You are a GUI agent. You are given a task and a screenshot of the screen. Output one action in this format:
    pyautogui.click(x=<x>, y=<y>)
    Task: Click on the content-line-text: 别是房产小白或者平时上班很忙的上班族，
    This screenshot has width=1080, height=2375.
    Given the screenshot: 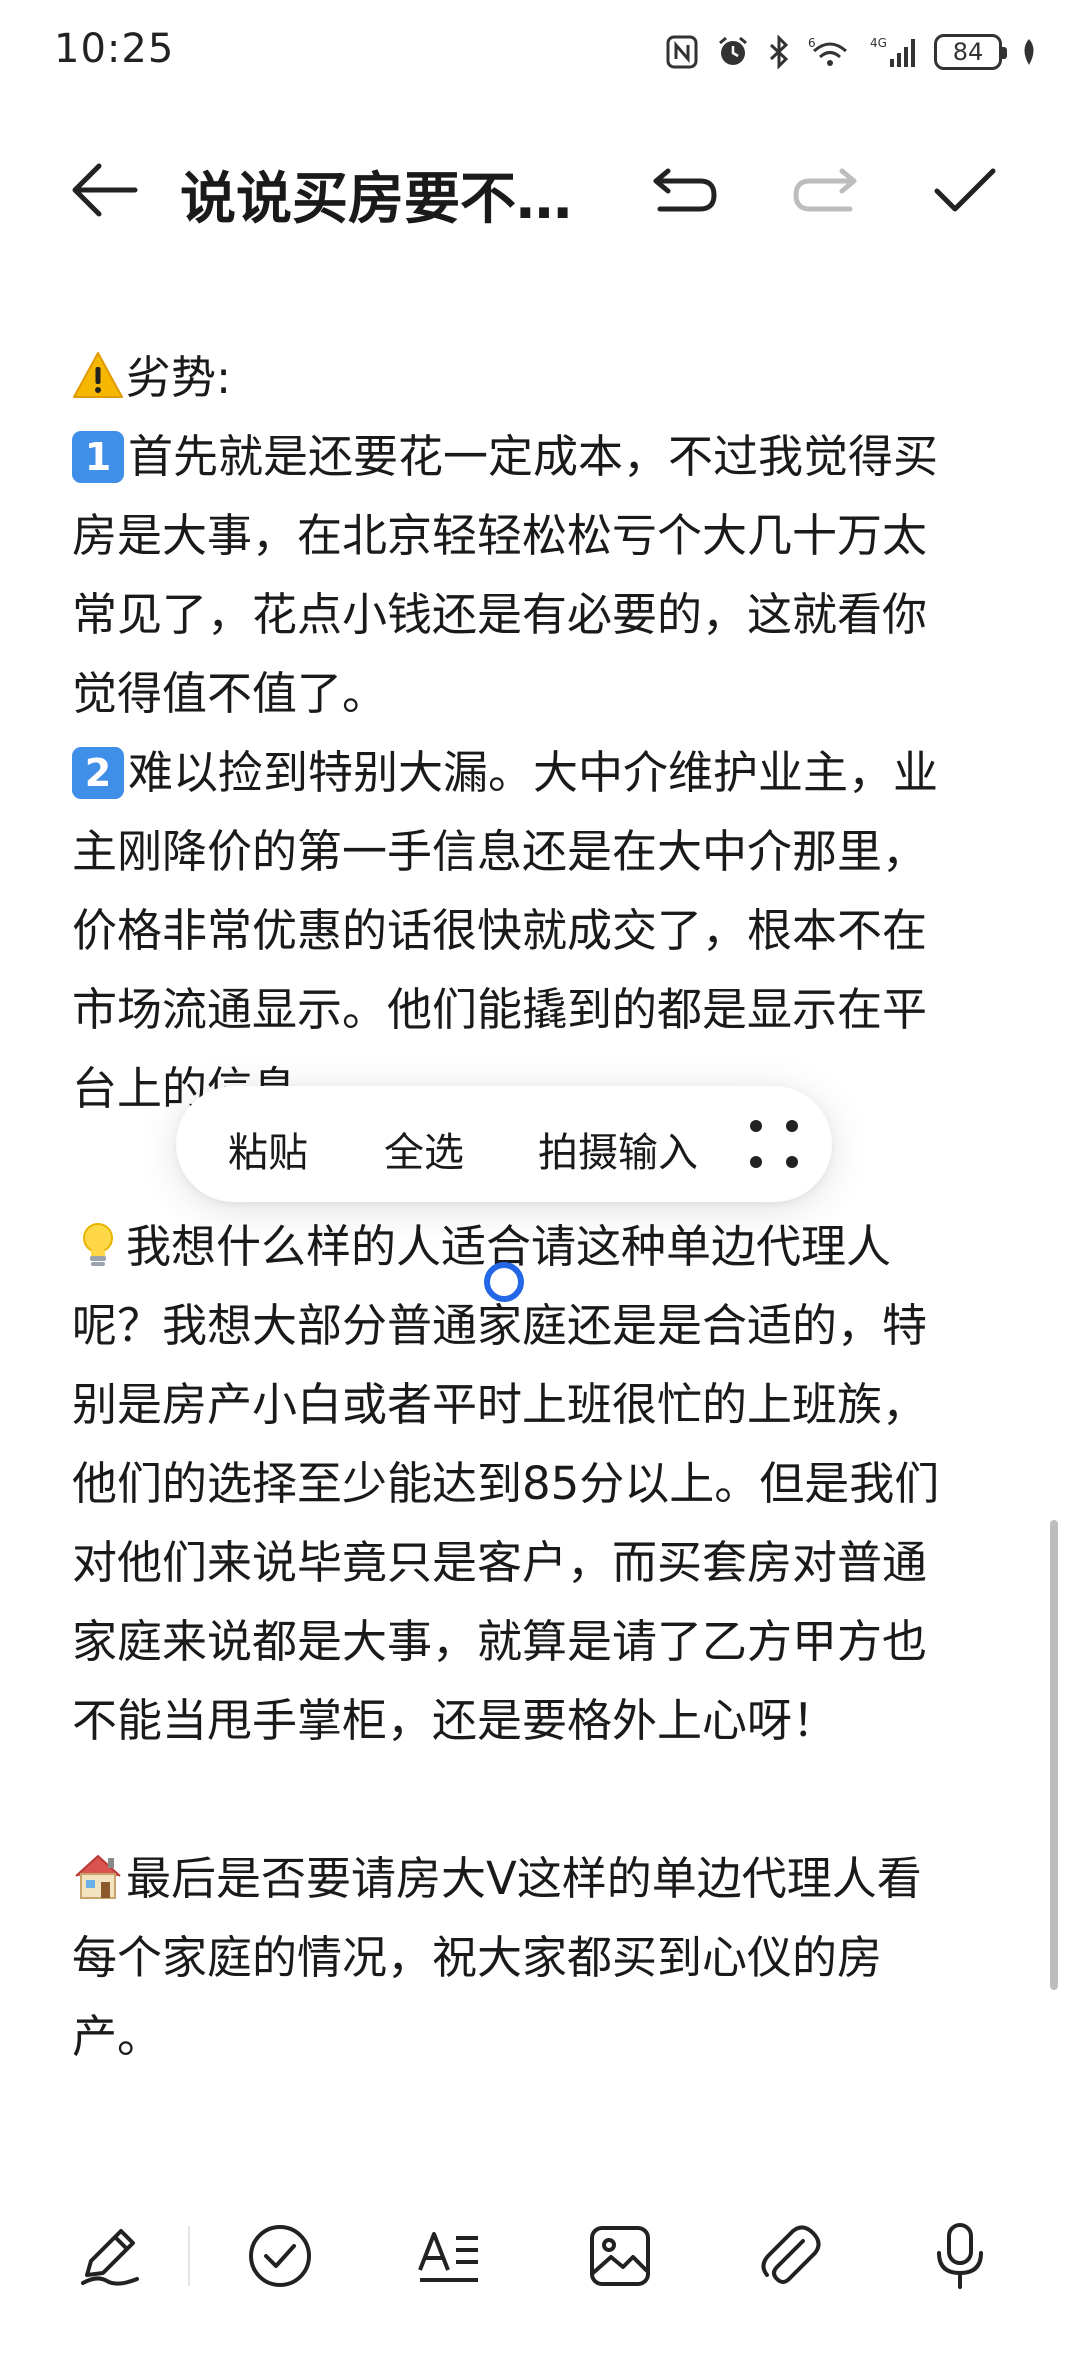 What is the action you would take?
    pyautogui.click(x=500, y=1404)
    